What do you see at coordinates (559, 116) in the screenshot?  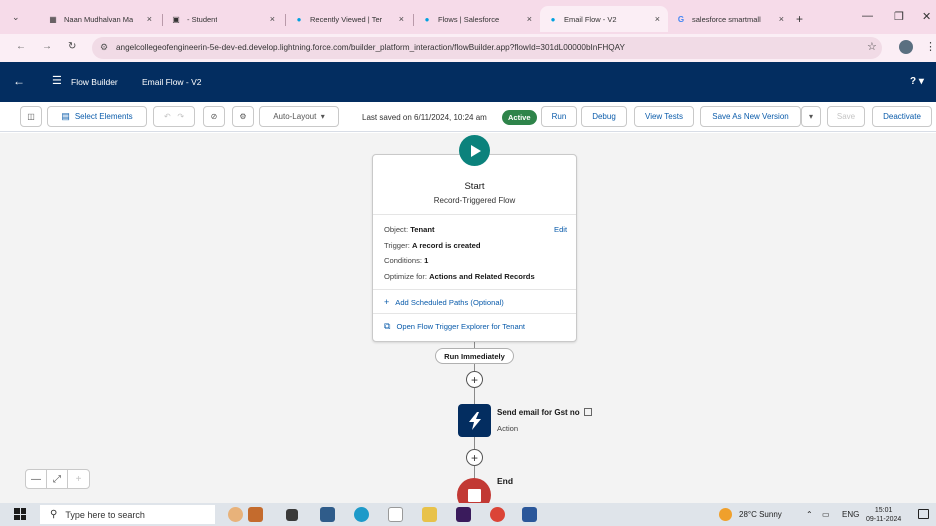 I see `run-button: Run` at bounding box center [559, 116].